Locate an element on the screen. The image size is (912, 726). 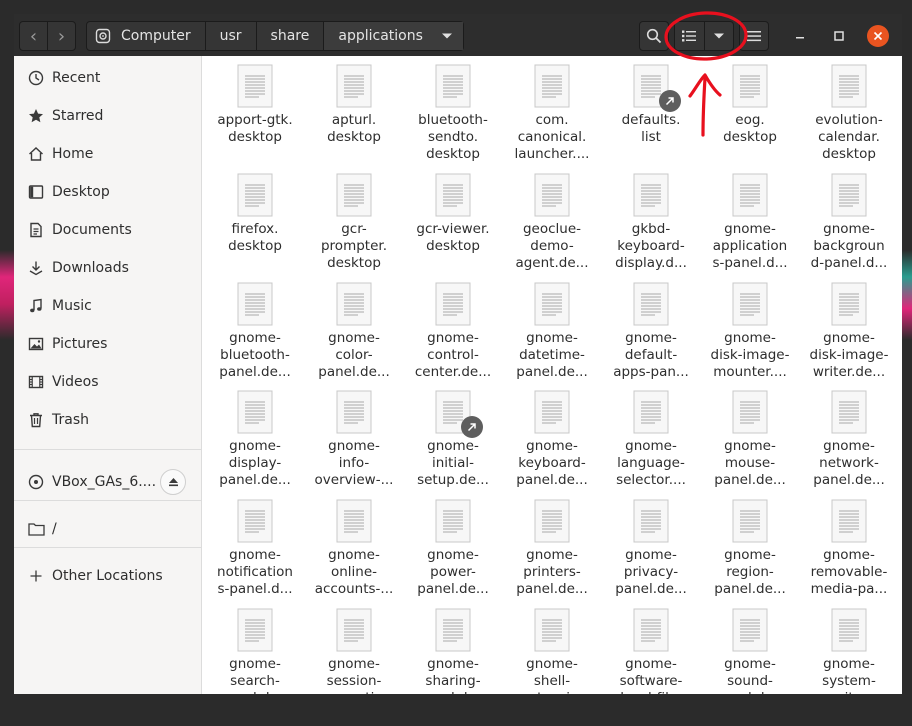
chevron-right-icon: › is located at coordinates (61, 36).